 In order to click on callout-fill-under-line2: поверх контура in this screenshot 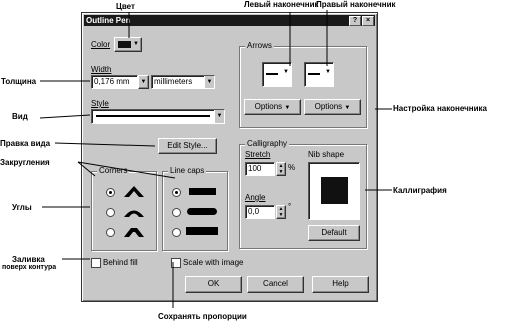, I will do `click(29, 267)`.